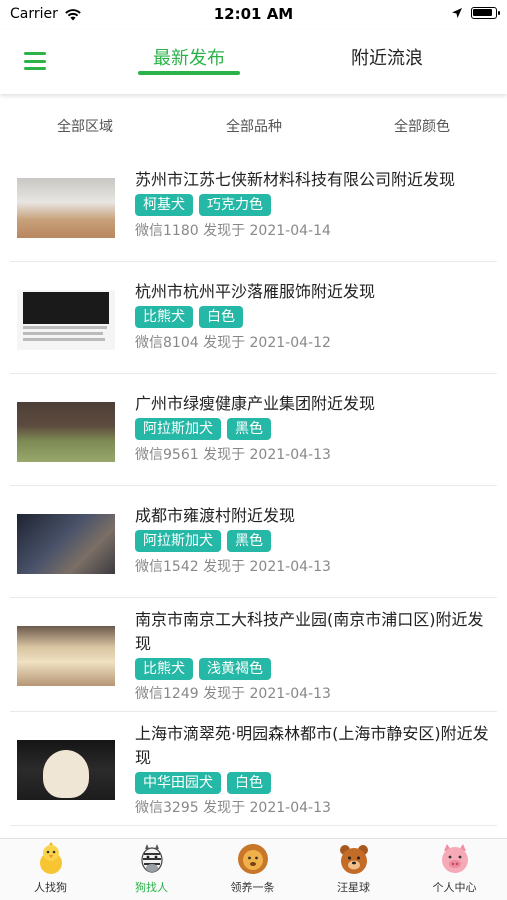 This screenshot has width=507, height=900. What do you see at coordinates (233, 343) in the screenshot?
I see `item-meta: 微信8104 发现于 2021-04-12` at bounding box center [233, 343].